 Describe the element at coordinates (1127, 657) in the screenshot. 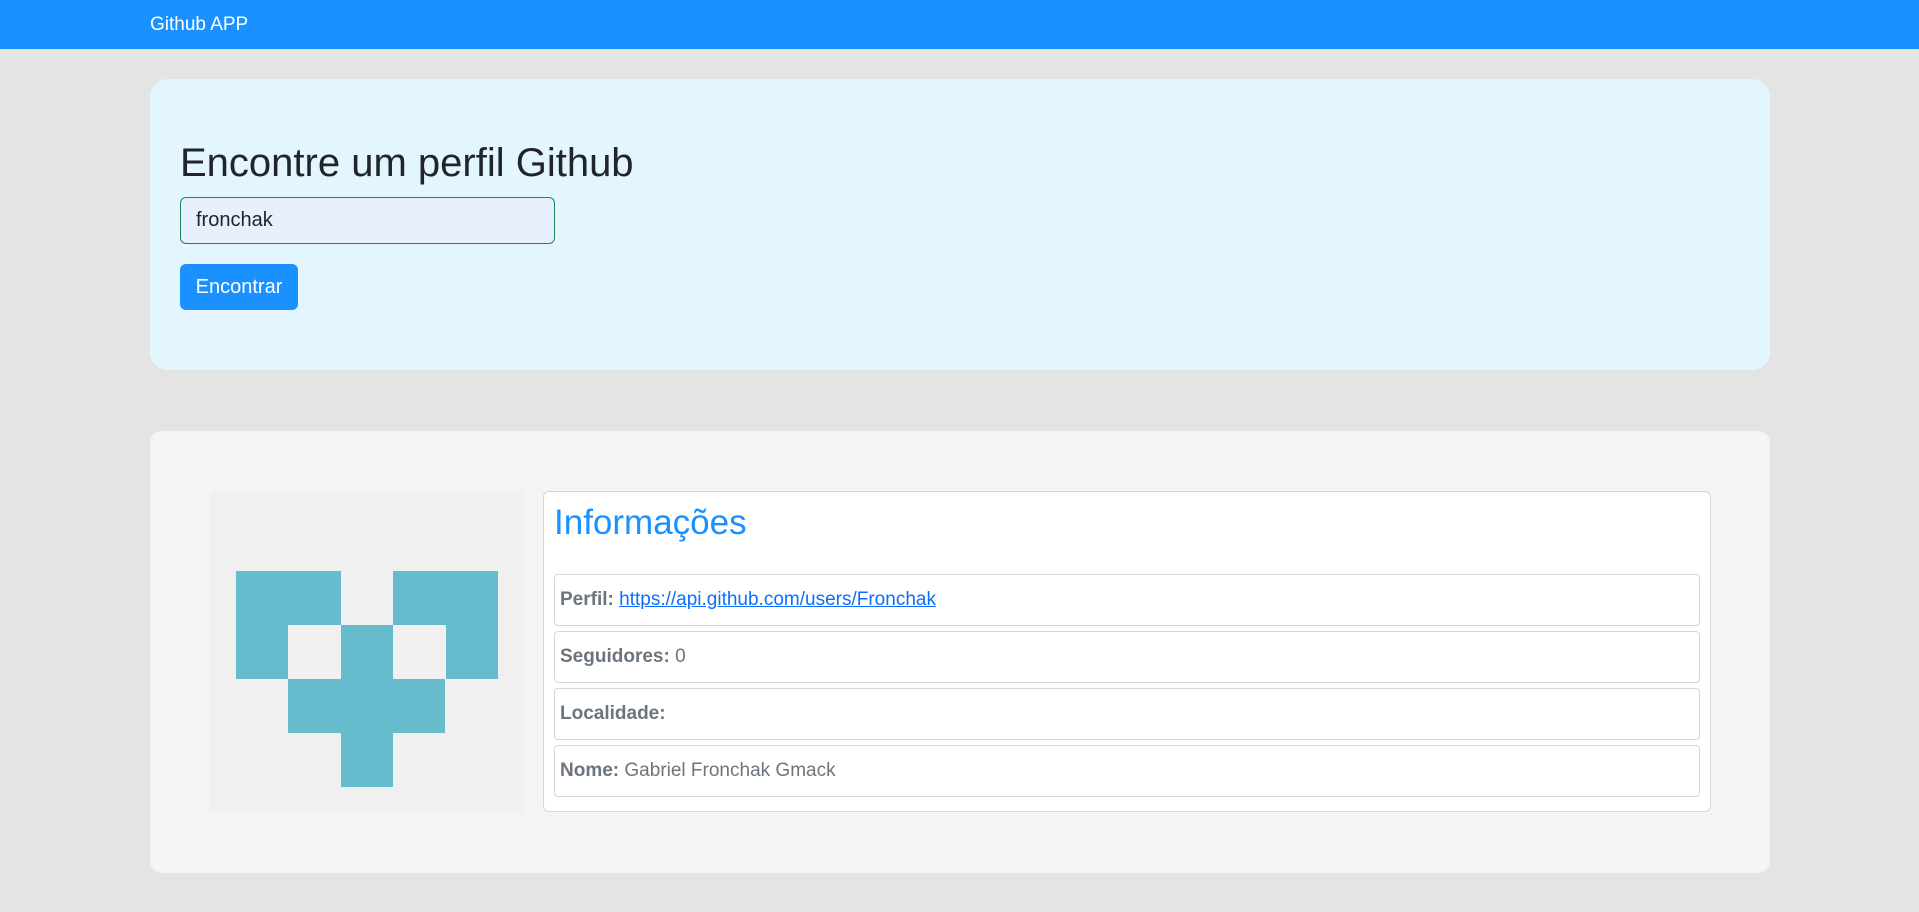

I see `followers-row: Seguidores: 0` at that location.